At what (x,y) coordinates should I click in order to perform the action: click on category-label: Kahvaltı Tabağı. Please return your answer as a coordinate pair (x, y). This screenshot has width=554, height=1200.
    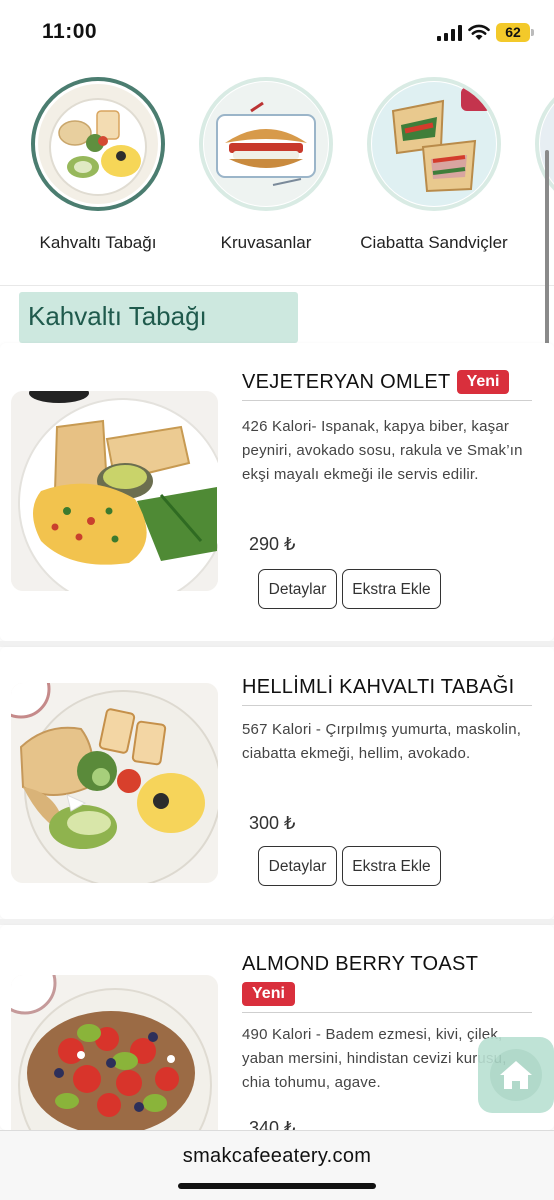
    Looking at the image, I should click on (98, 242).